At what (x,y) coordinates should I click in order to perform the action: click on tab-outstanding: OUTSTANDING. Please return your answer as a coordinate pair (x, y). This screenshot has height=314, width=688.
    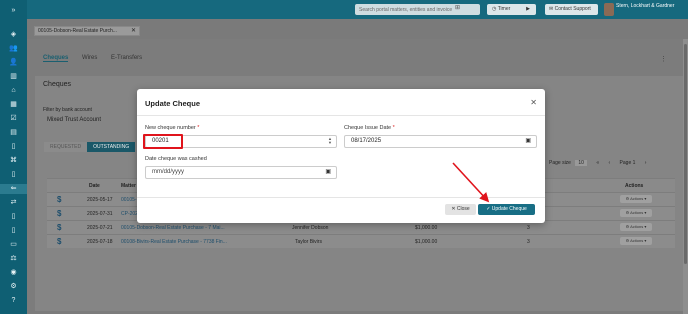
    Looking at the image, I should click on (111, 147).